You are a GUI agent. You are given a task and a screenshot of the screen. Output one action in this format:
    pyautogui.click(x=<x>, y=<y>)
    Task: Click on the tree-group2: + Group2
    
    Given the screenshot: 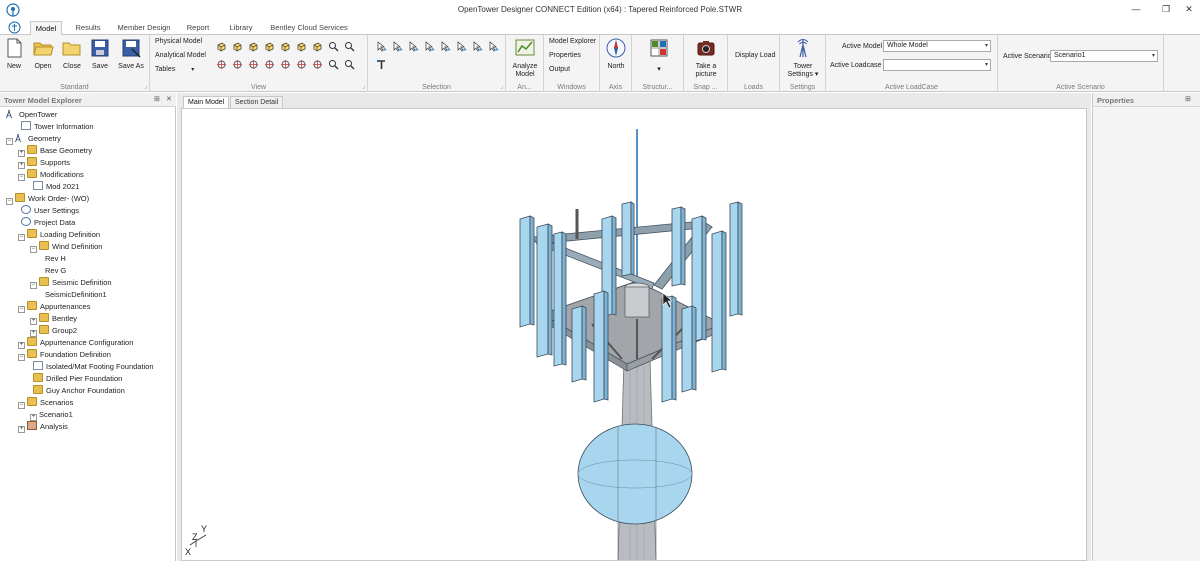 What is the action you would take?
    pyautogui.click(x=53, y=331)
    